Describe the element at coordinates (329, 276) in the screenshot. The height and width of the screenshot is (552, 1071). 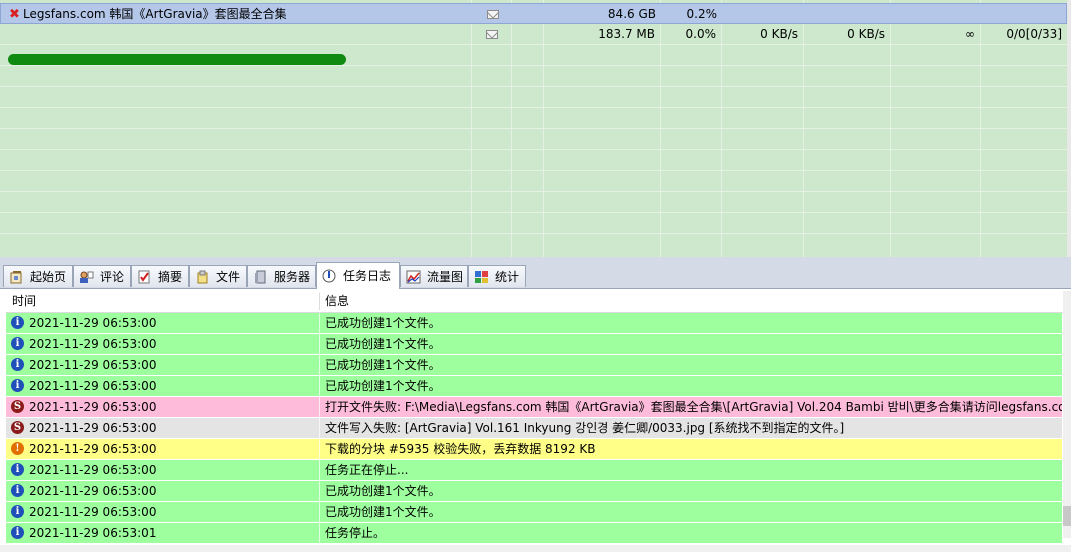
I see `log-icon` at that location.